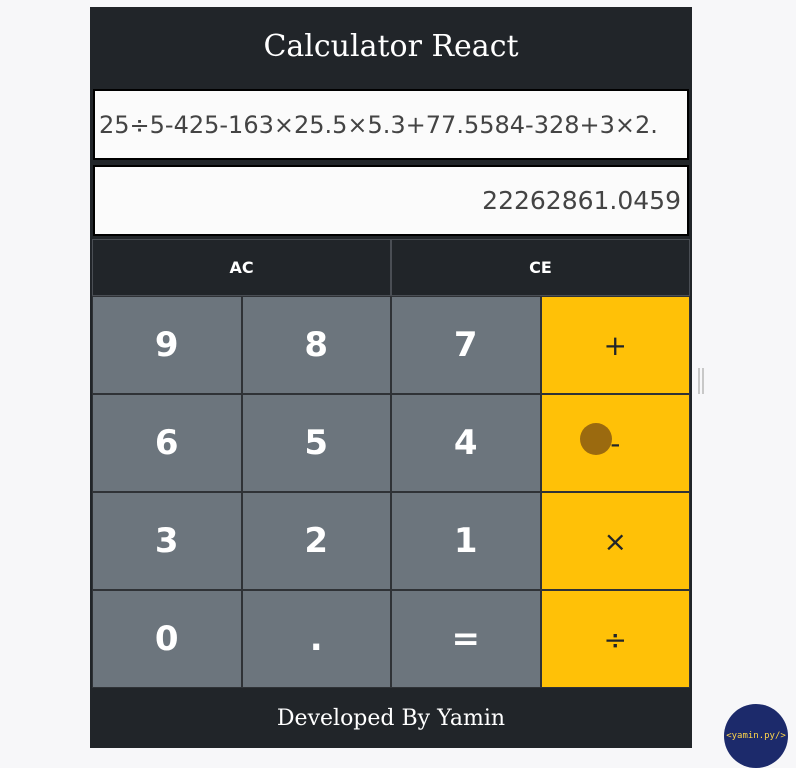 Image resolution: width=796 pixels, height=768 pixels. Describe the element at coordinates (391, 718) in the screenshot. I see `footer-credit: Developed By Yamin` at that location.